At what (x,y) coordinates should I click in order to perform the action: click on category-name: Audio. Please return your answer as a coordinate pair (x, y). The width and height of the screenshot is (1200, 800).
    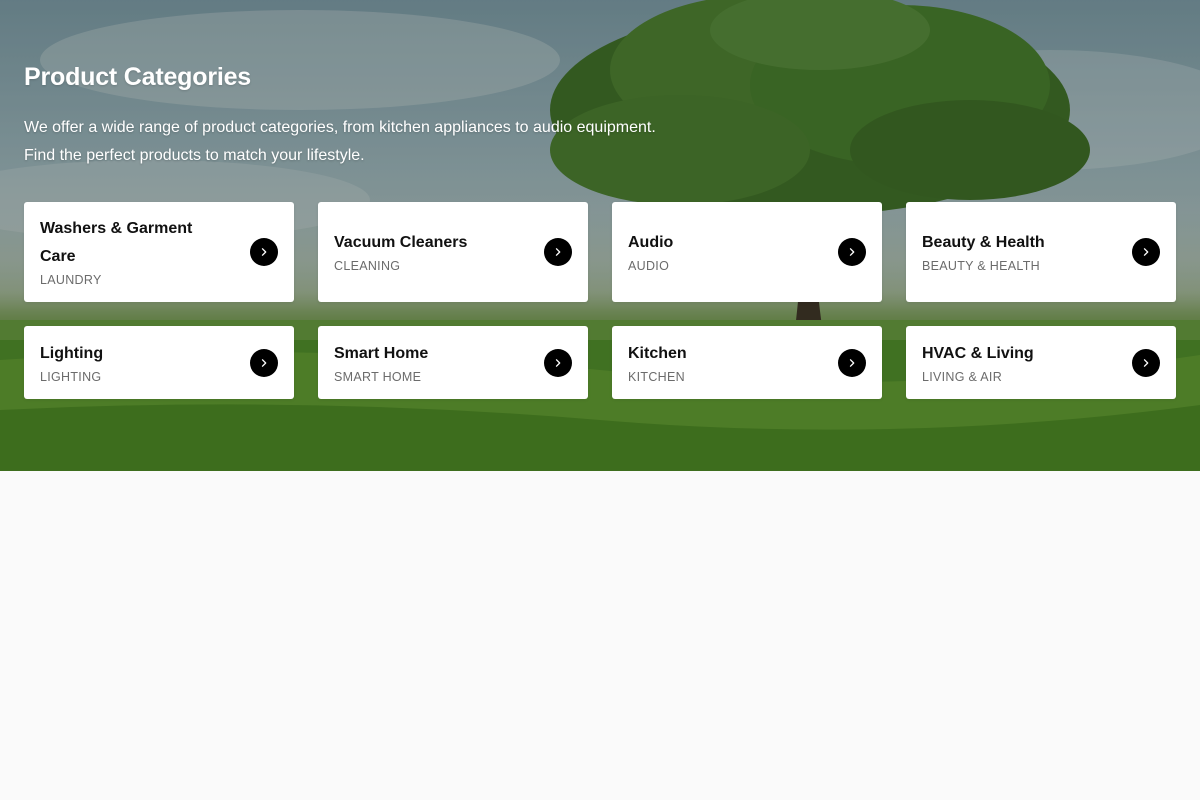
    Looking at the image, I should click on (651, 242).